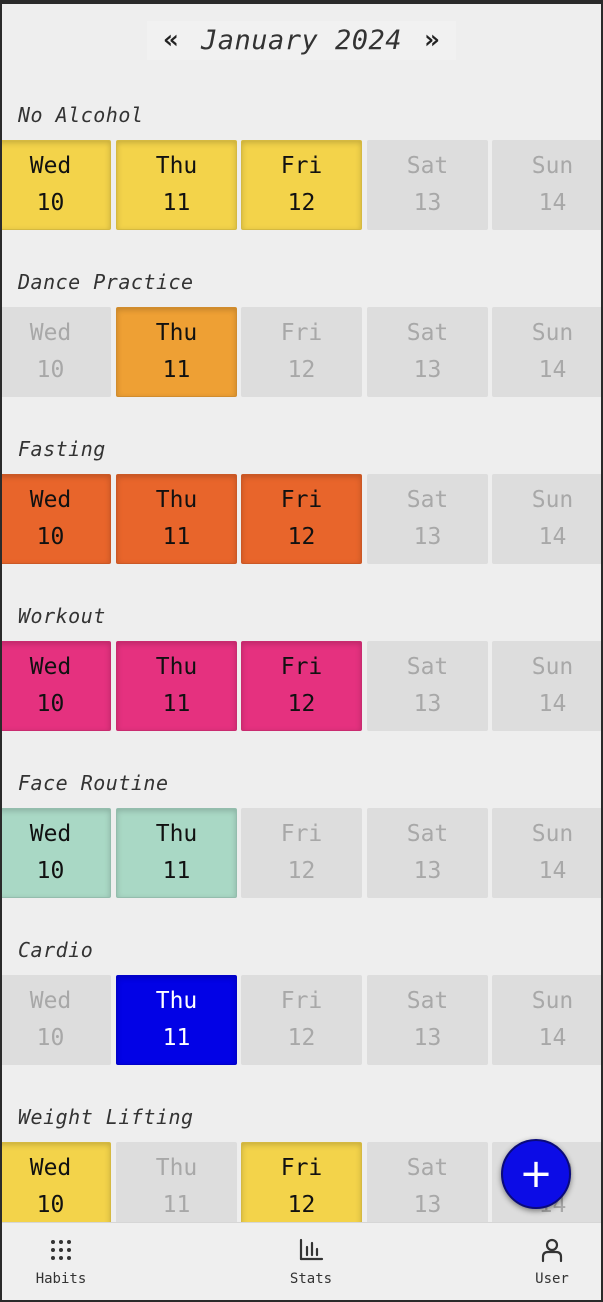 The height and width of the screenshot is (1302, 603). I want to click on habit-name: Face Routine, so click(93, 783).